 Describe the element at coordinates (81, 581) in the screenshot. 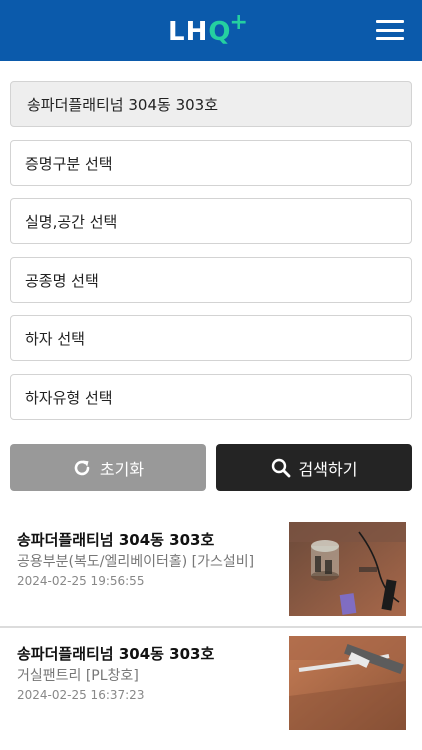

I see `result-date: 2024-02-25 19:56:55` at that location.